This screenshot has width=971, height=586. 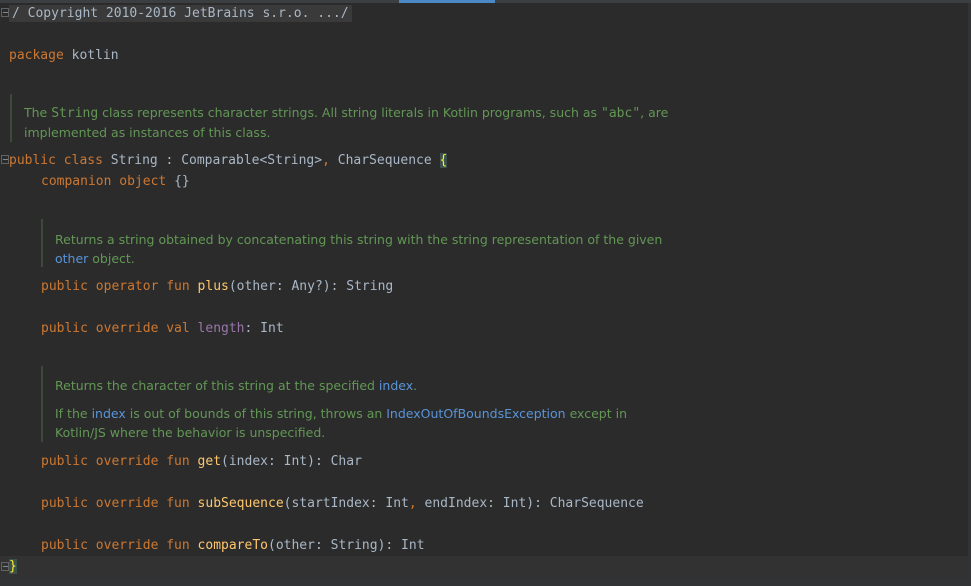 I want to click on function-name: plus, so click(x=213, y=286).